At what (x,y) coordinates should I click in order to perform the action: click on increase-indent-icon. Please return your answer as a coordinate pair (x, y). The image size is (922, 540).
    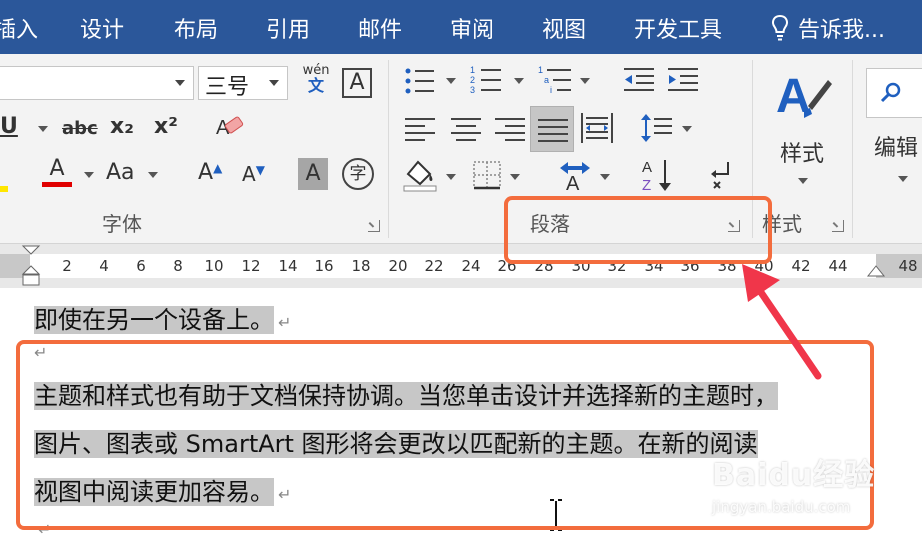
    Looking at the image, I should click on (683, 80).